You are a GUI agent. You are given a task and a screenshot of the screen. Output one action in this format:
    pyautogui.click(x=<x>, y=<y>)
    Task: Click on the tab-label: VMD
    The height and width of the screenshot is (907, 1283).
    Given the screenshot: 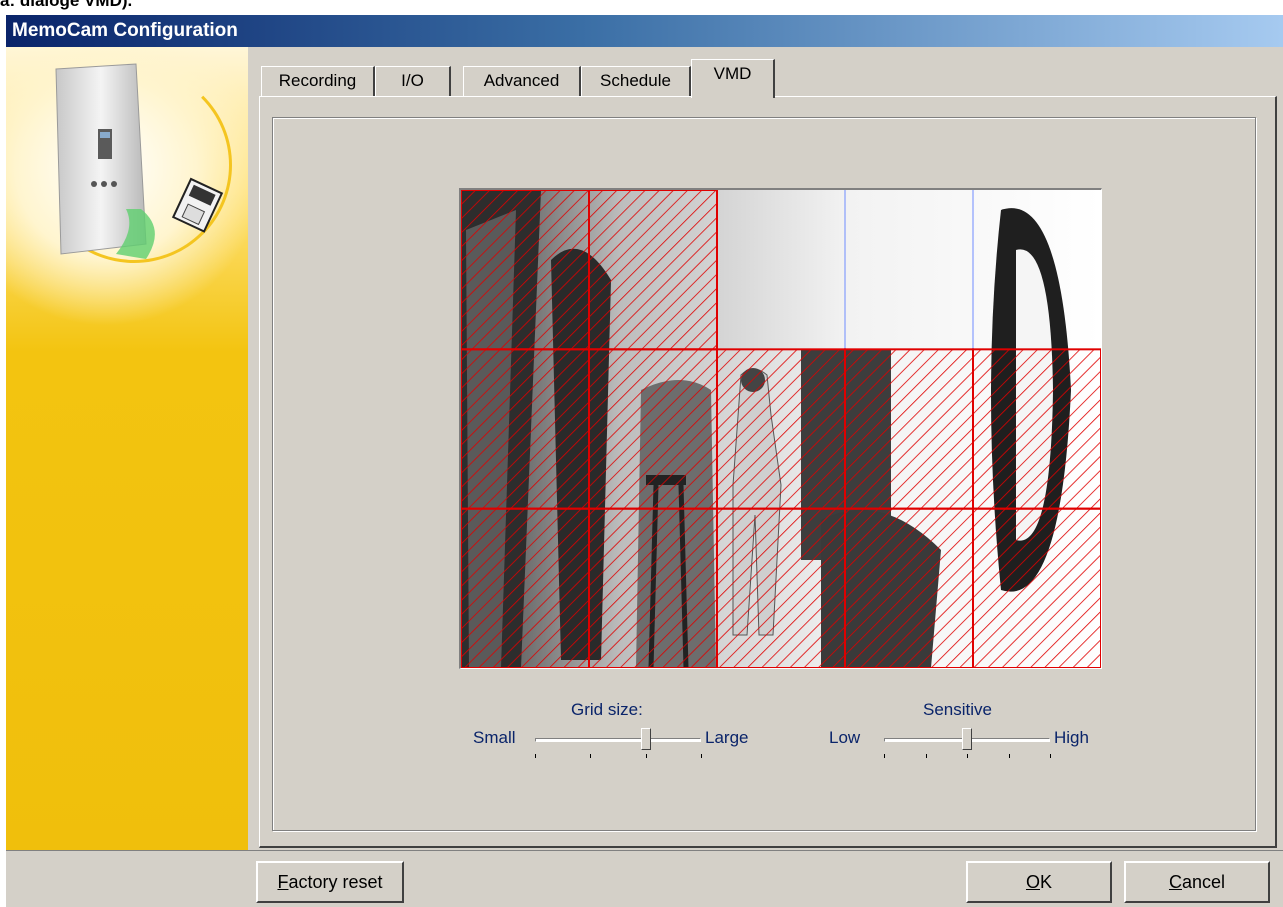 What is the action you would take?
    pyautogui.click(x=732, y=73)
    